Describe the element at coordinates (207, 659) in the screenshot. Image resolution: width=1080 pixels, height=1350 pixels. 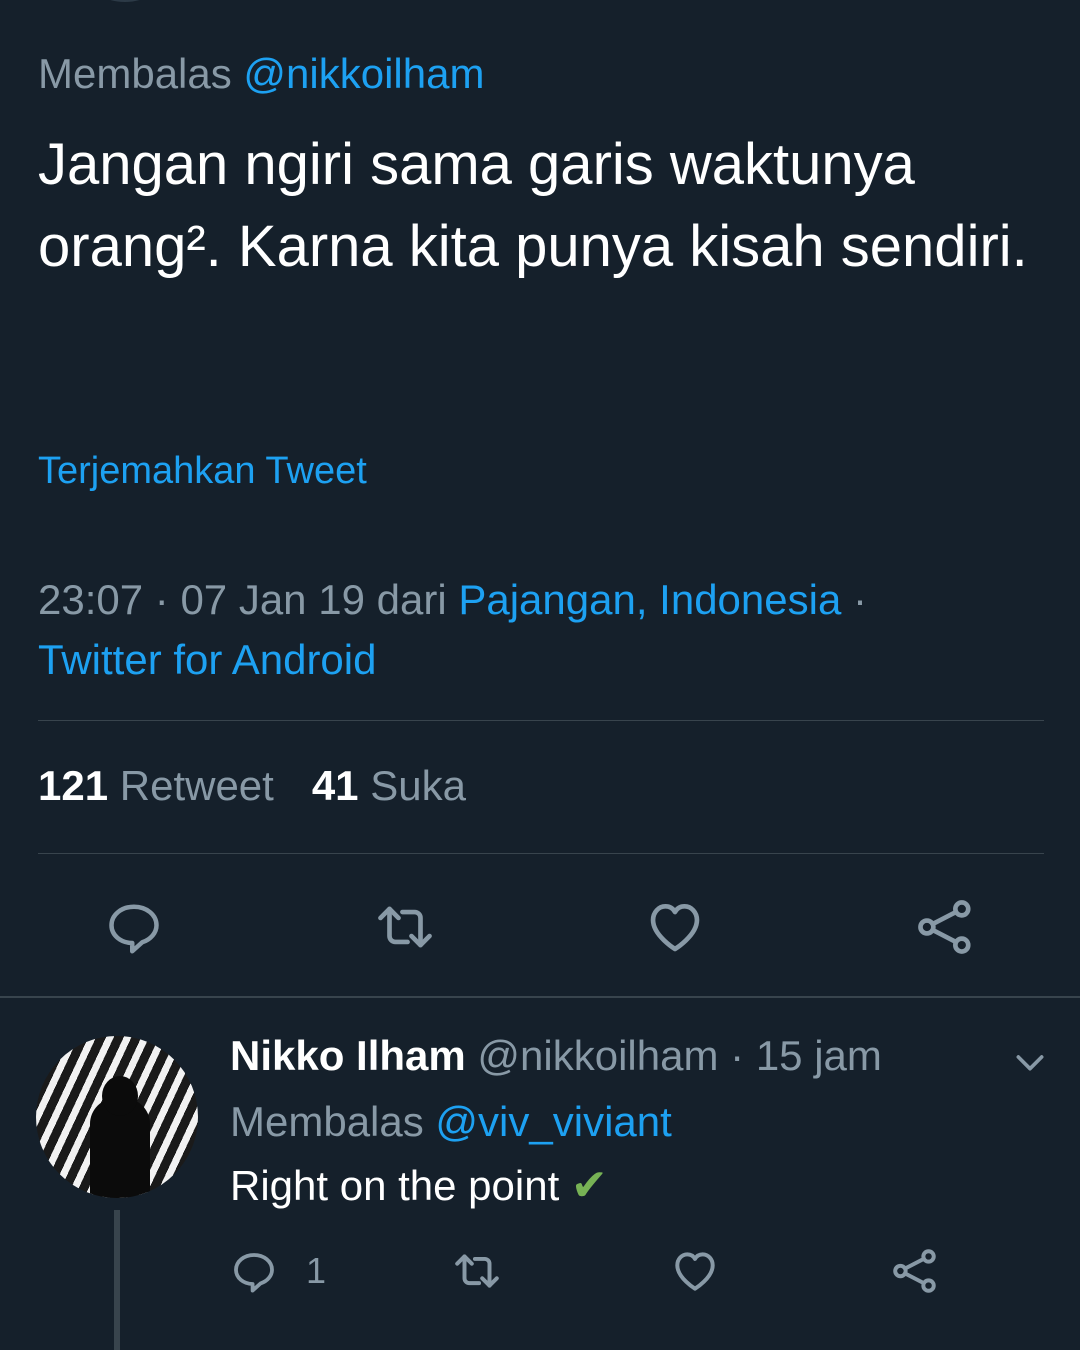
I see `tweet-source: Twitter for Android` at that location.